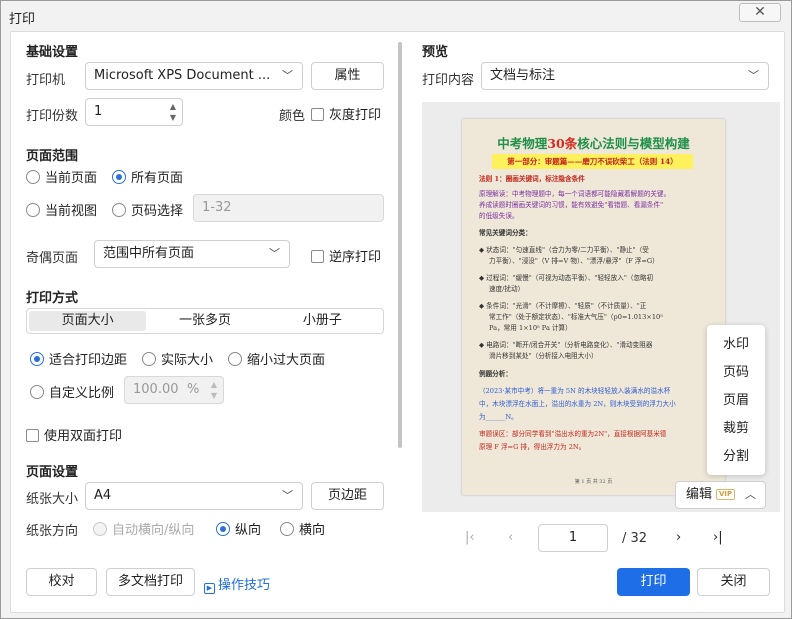 This screenshot has width=792, height=619. Describe the element at coordinates (193, 389) in the screenshot. I see `percent-sign: %` at that location.